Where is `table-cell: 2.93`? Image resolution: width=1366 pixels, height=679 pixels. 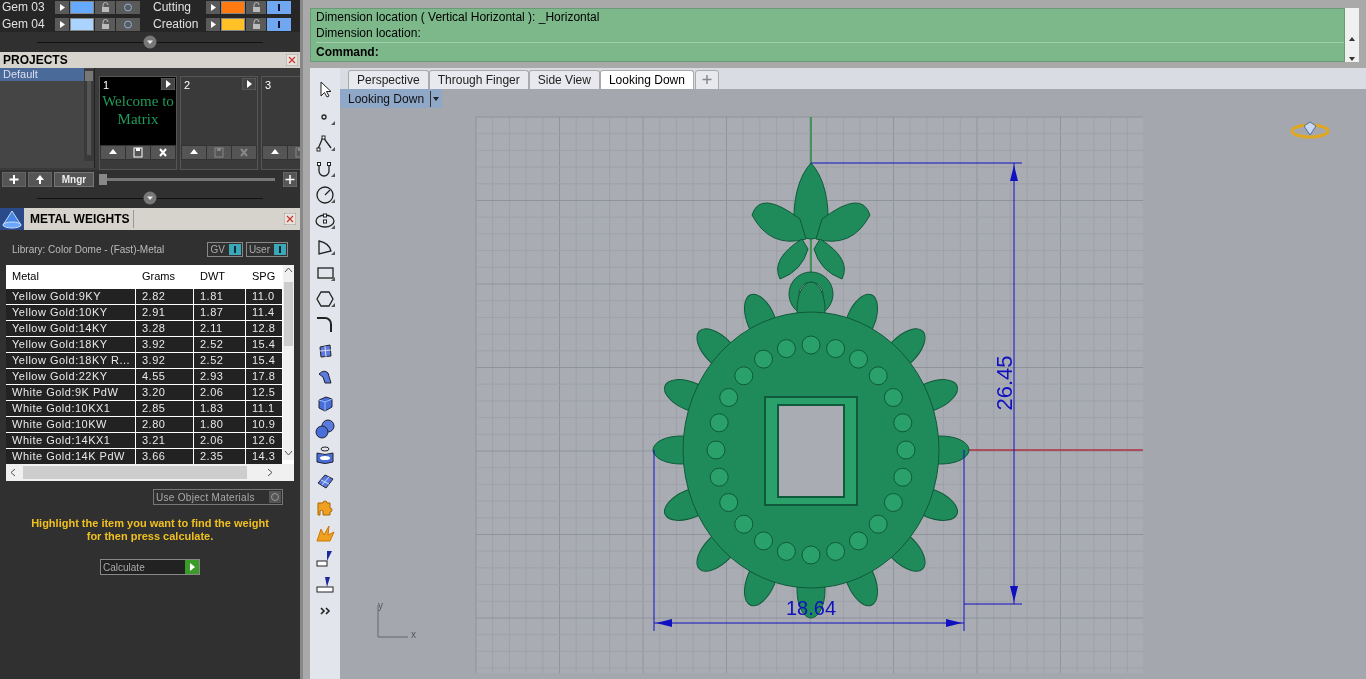 table-cell: 2.93 is located at coordinates (219, 376).